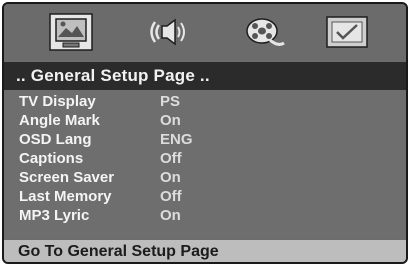  I want to click on setting-label: TV Display, so click(57, 101).